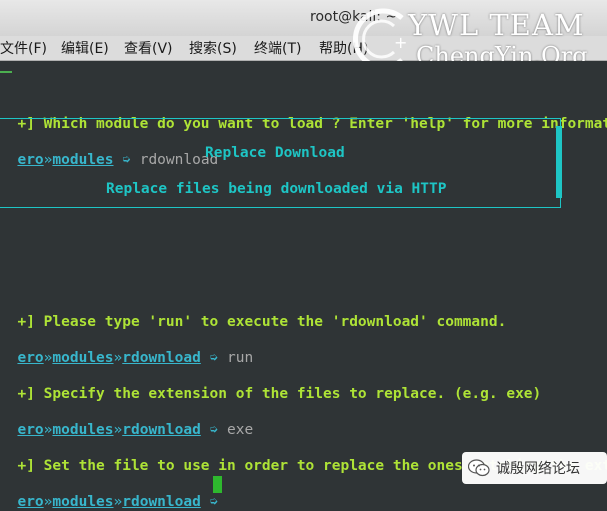 The height and width of the screenshot is (511, 607). What do you see at coordinates (217, 484) in the screenshot?
I see `text-cursor` at bounding box center [217, 484].